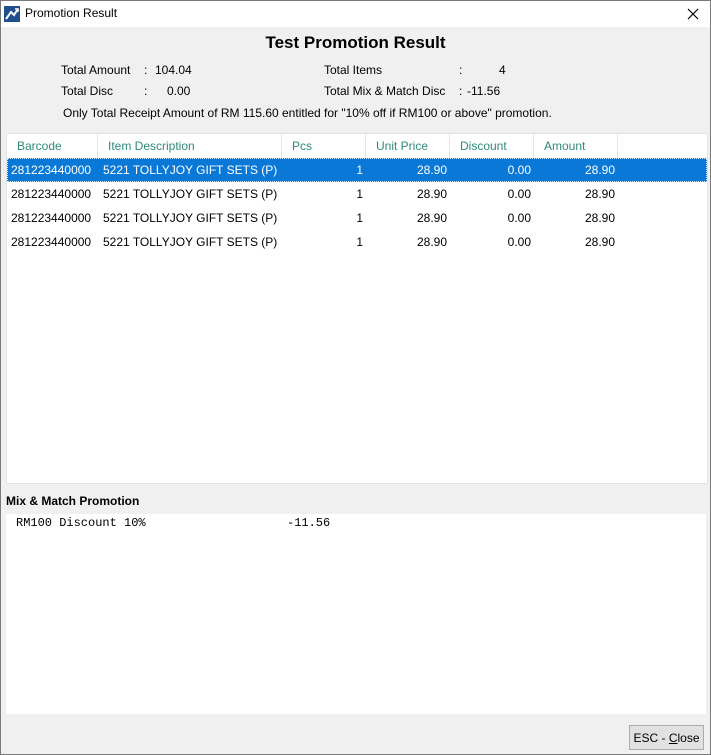  What do you see at coordinates (502, 70) in the screenshot?
I see `total-items-value: 4` at bounding box center [502, 70].